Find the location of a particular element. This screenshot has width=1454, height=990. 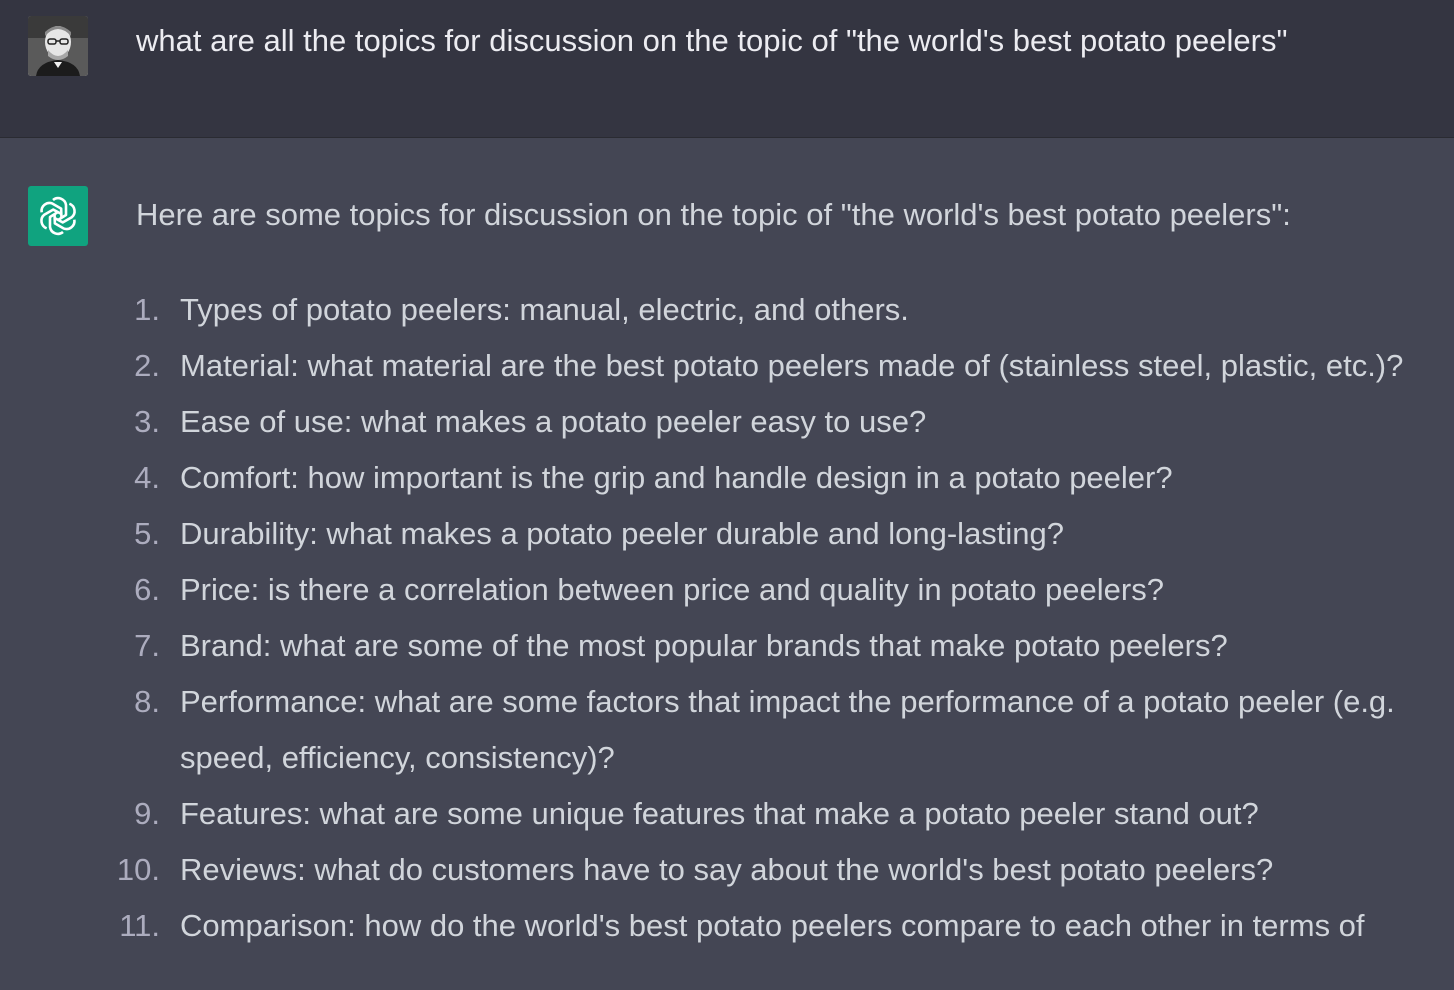

user-profile-photo-icon is located at coordinates (58, 46).